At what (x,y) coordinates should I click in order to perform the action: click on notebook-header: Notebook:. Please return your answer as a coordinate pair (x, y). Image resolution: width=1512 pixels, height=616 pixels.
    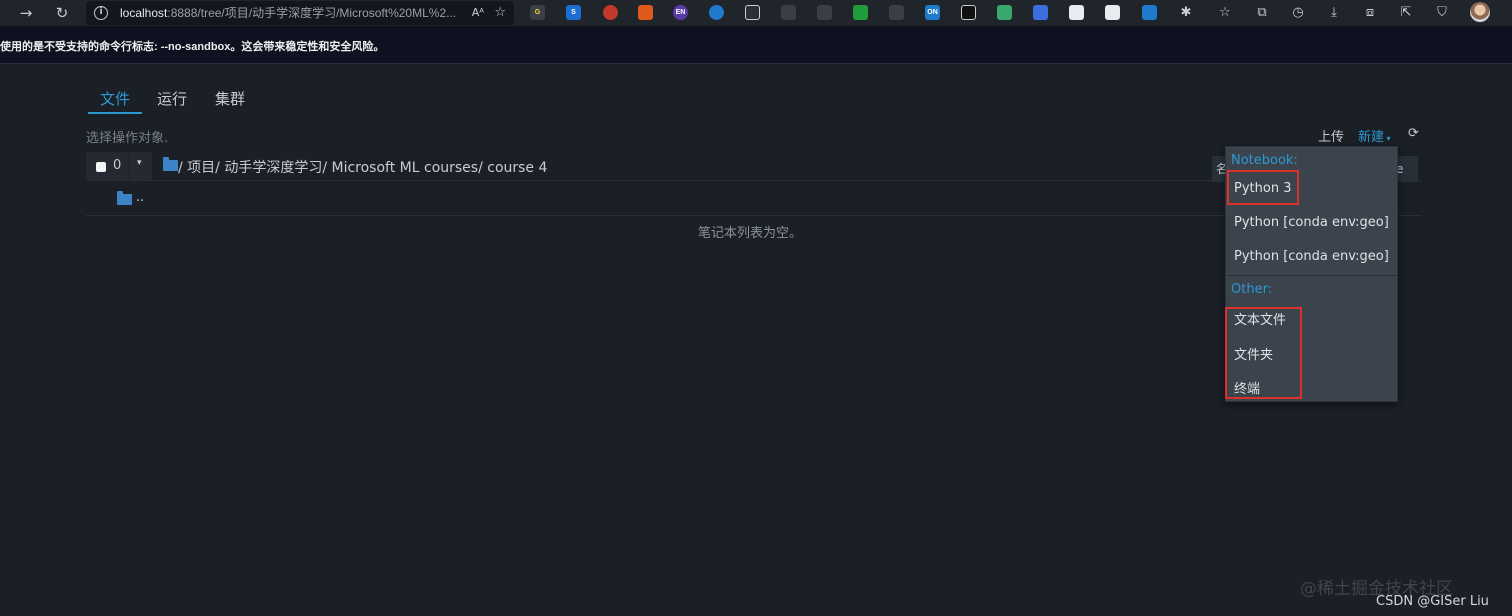
    Looking at the image, I should click on (1264, 160).